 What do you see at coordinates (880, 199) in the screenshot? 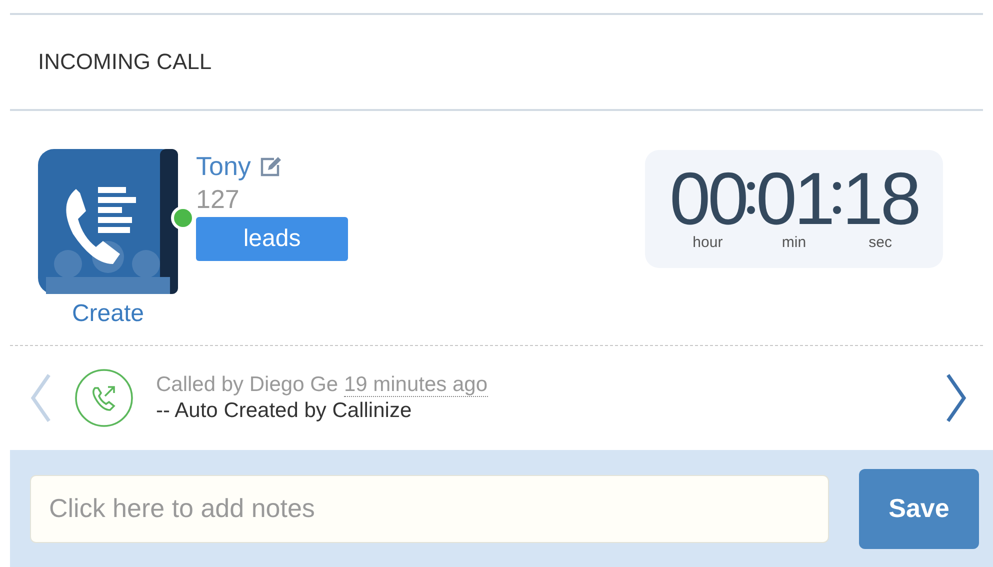
I see `timer-value: 18` at bounding box center [880, 199].